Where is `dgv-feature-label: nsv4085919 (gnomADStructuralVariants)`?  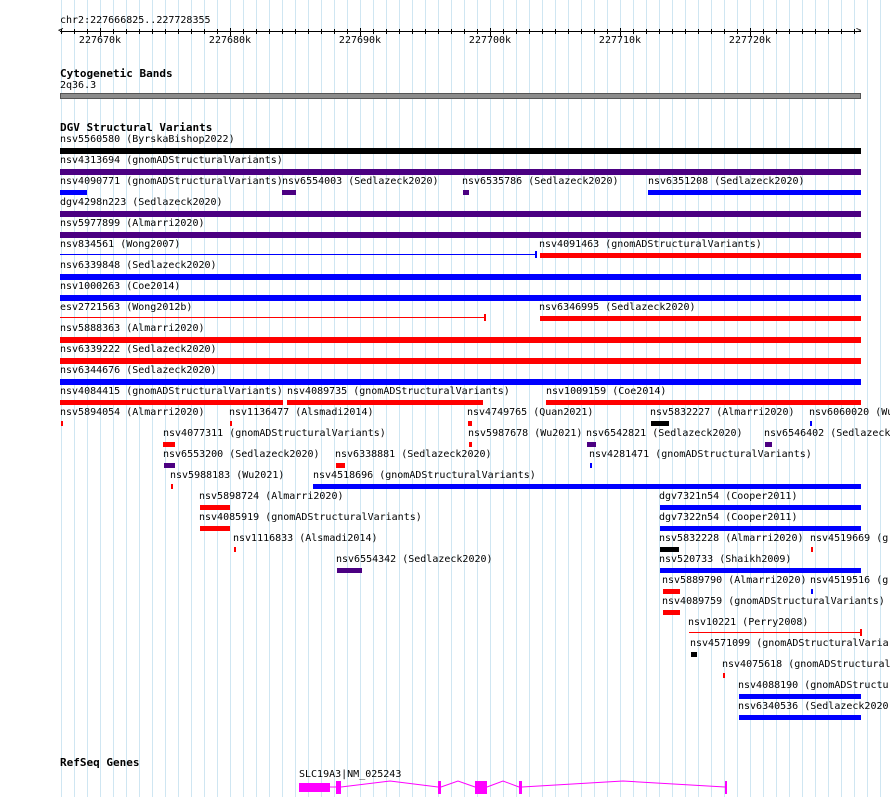 dgv-feature-label: nsv4085919 (gnomADStructuralVariants) is located at coordinates (310, 517).